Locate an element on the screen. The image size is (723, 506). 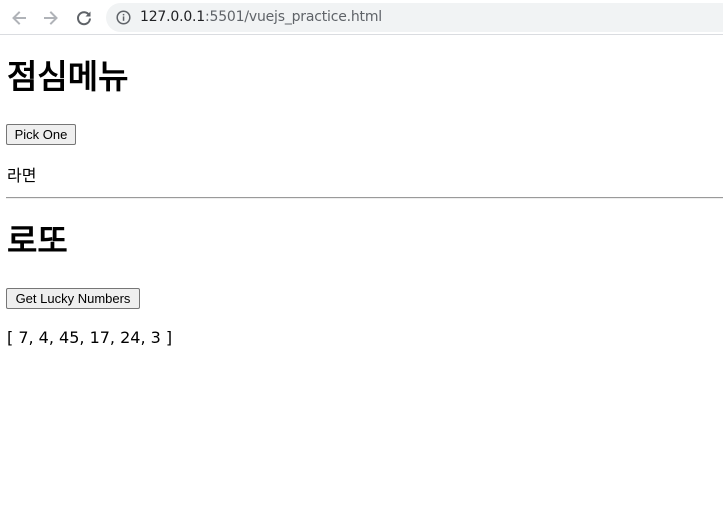
reload-icon is located at coordinates (84, 18).